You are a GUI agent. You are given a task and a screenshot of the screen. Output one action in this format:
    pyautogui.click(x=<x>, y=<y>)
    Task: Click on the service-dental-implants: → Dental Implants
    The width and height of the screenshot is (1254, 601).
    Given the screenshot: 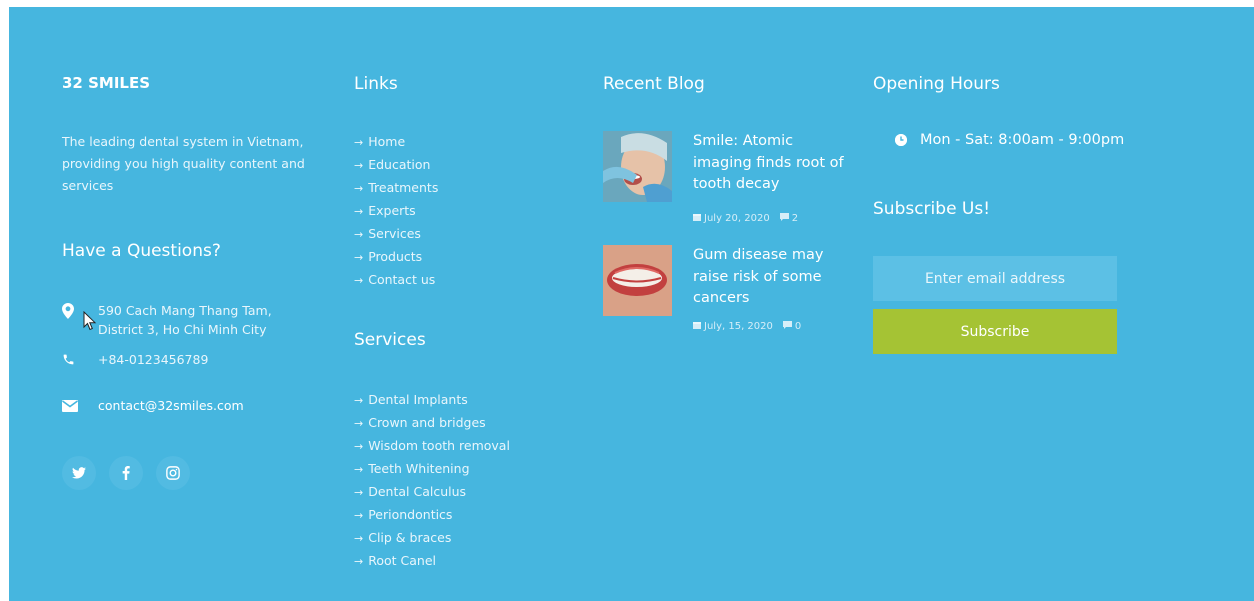 What is the action you would take?
    pyautogui.click(x=432, y=400)
    